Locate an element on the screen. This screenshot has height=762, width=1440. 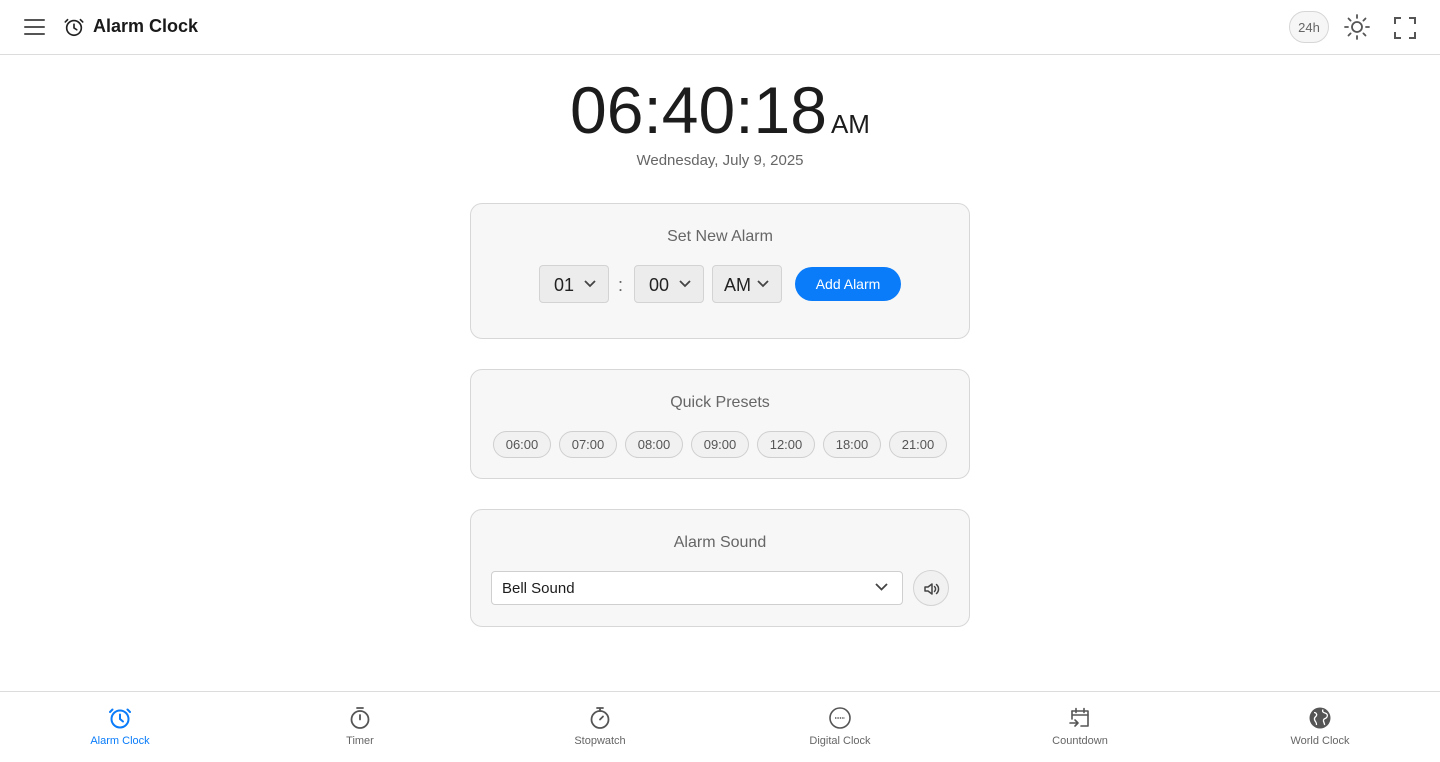
preset-button: 07:00 is located at coordinates (588, 444).